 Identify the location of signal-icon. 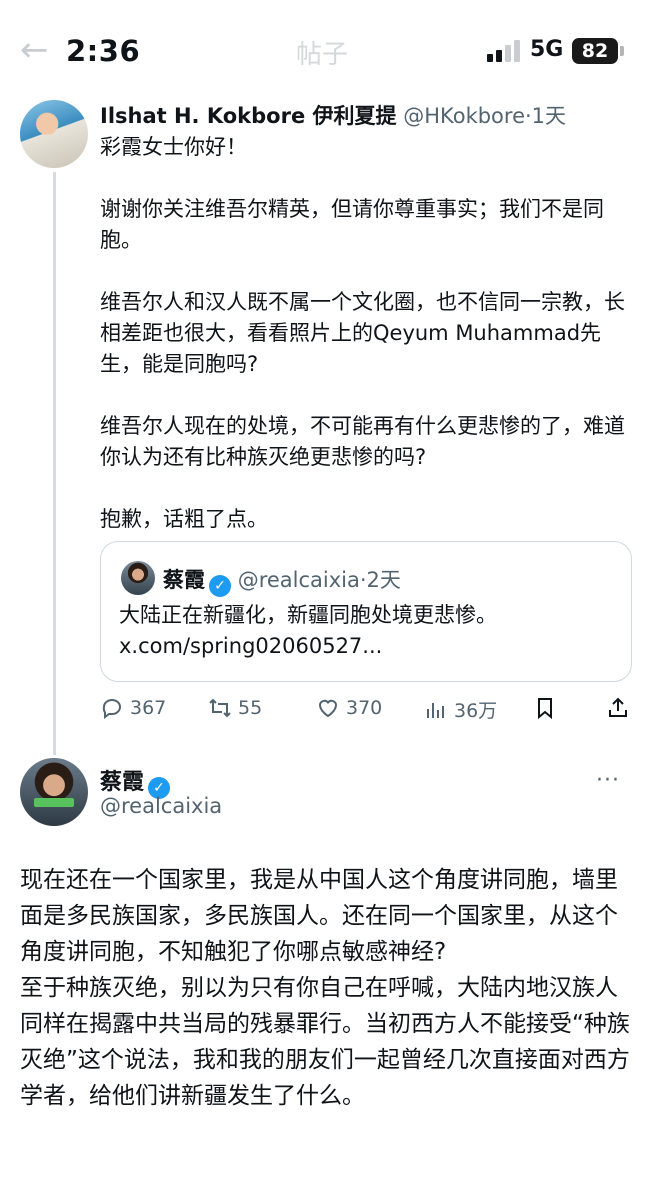
(505, 51).